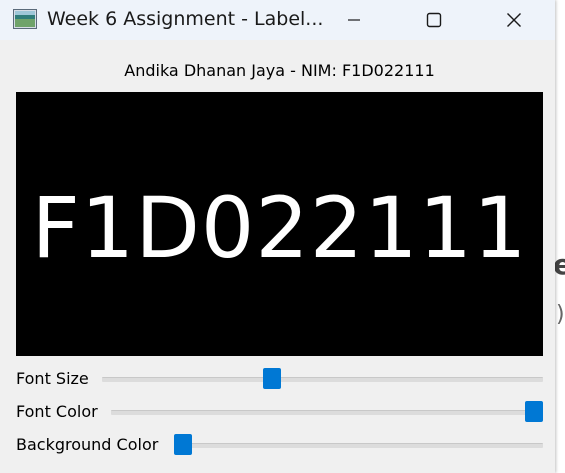 This screenshot has width=565, height=473. I want to click on close-button, so click(514, 20).